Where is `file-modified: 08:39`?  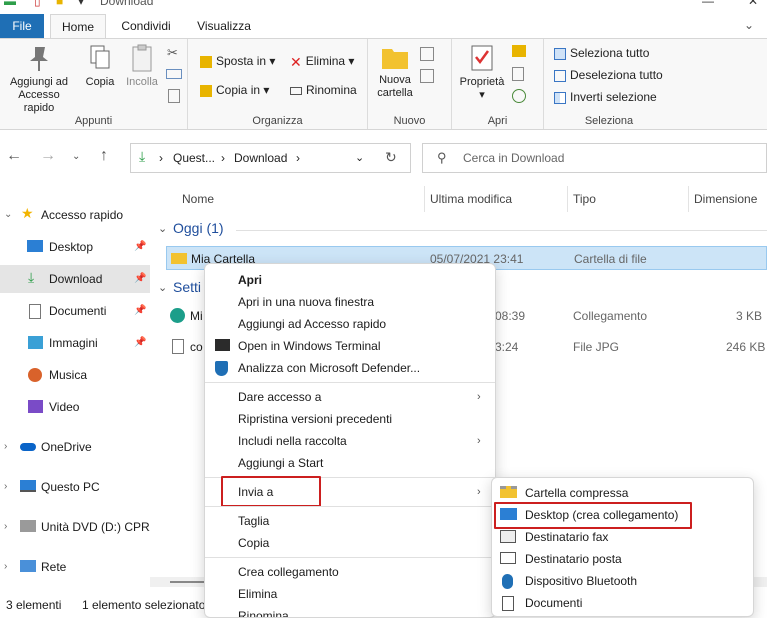 file-modified: 08:39 is located at coordinates (510, 316).